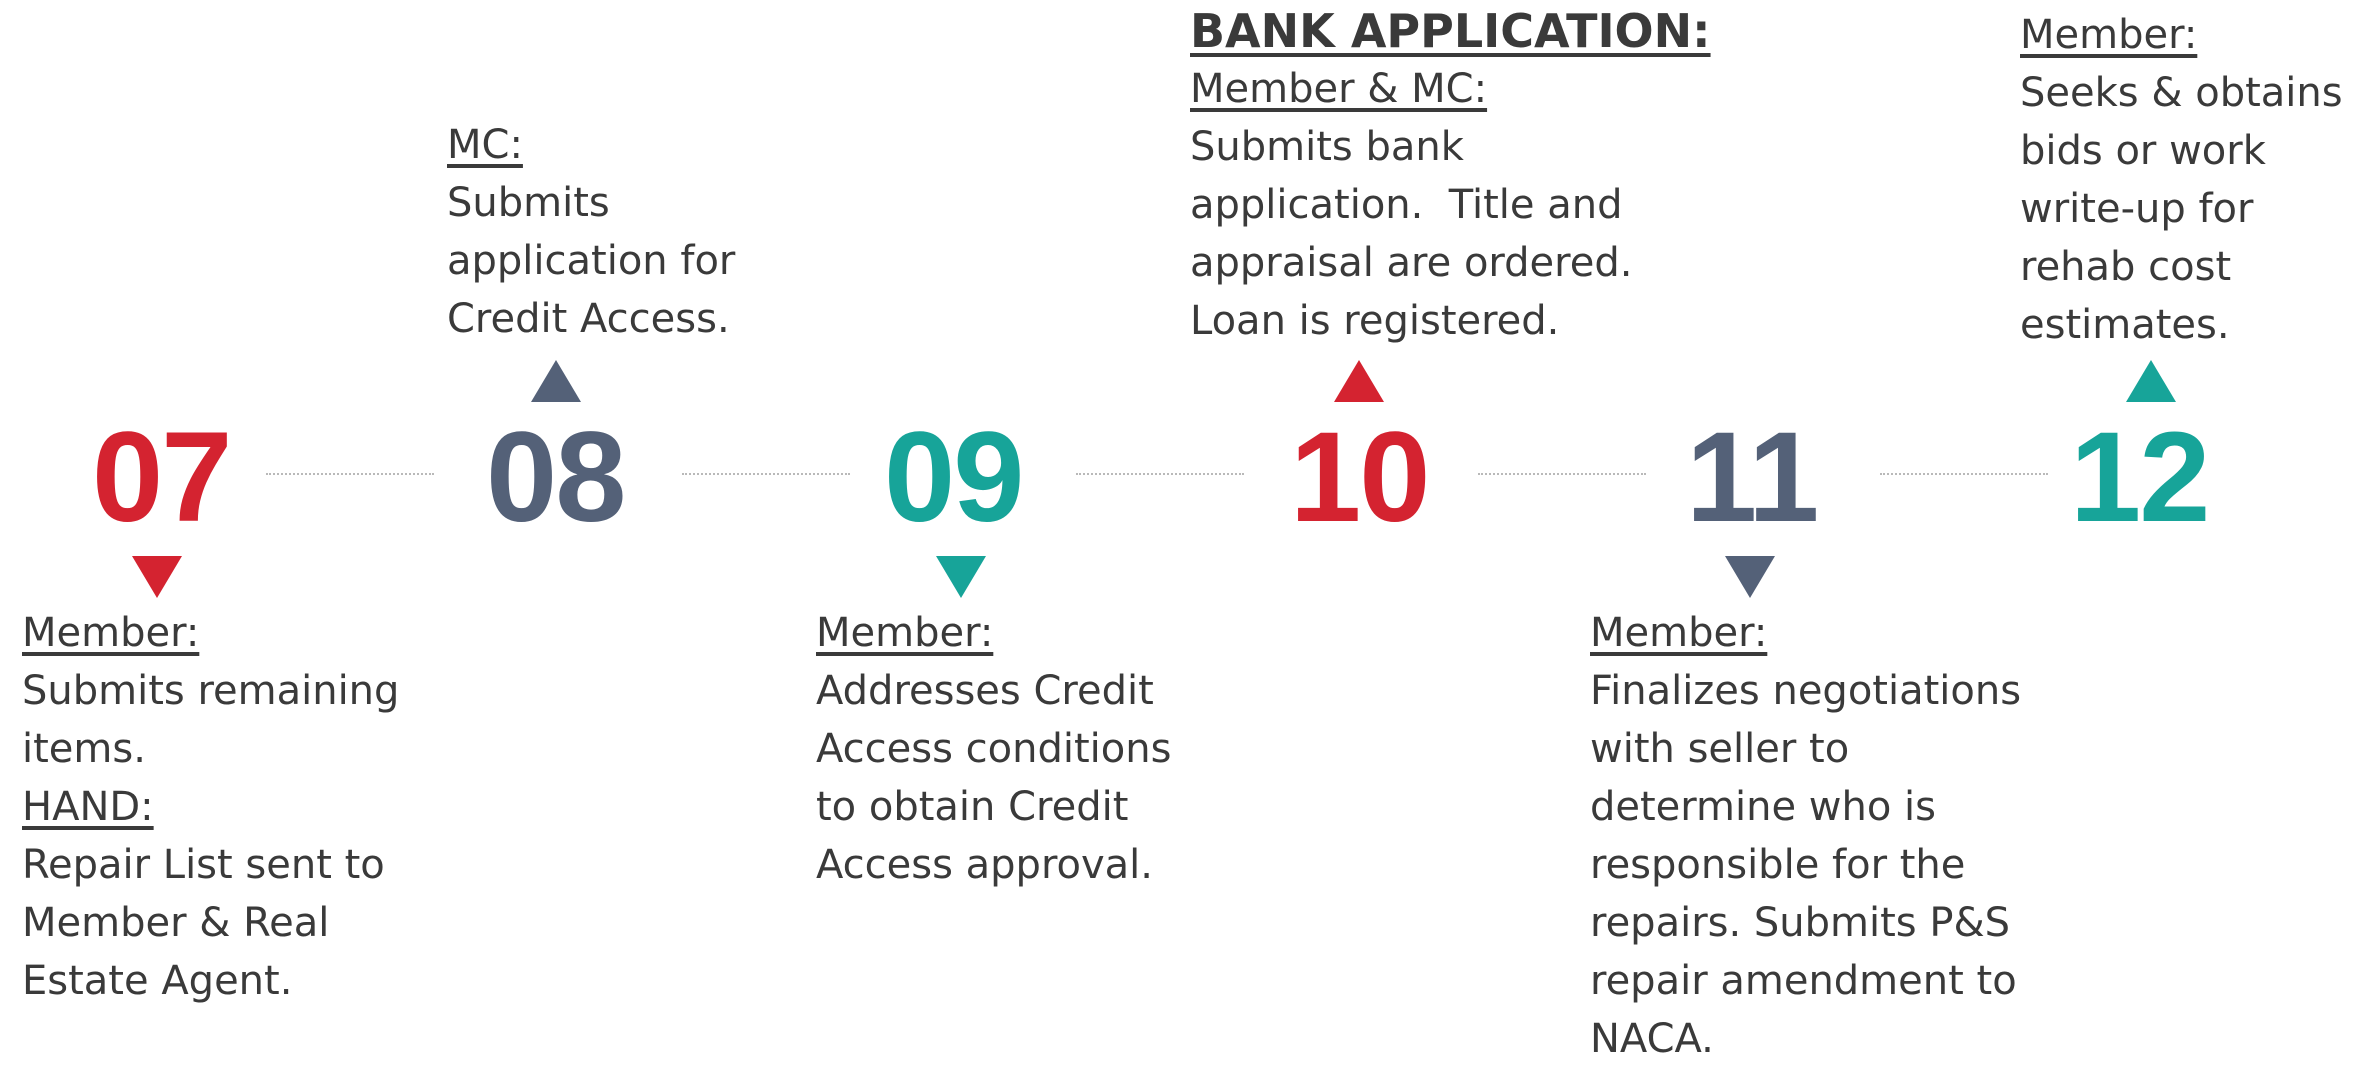 The width and height of the screenshot is (2373, 1068). Describe the element at coordinates (88, 807) in the screenshot. I see `step-07-role-label: HAND:` at that location.